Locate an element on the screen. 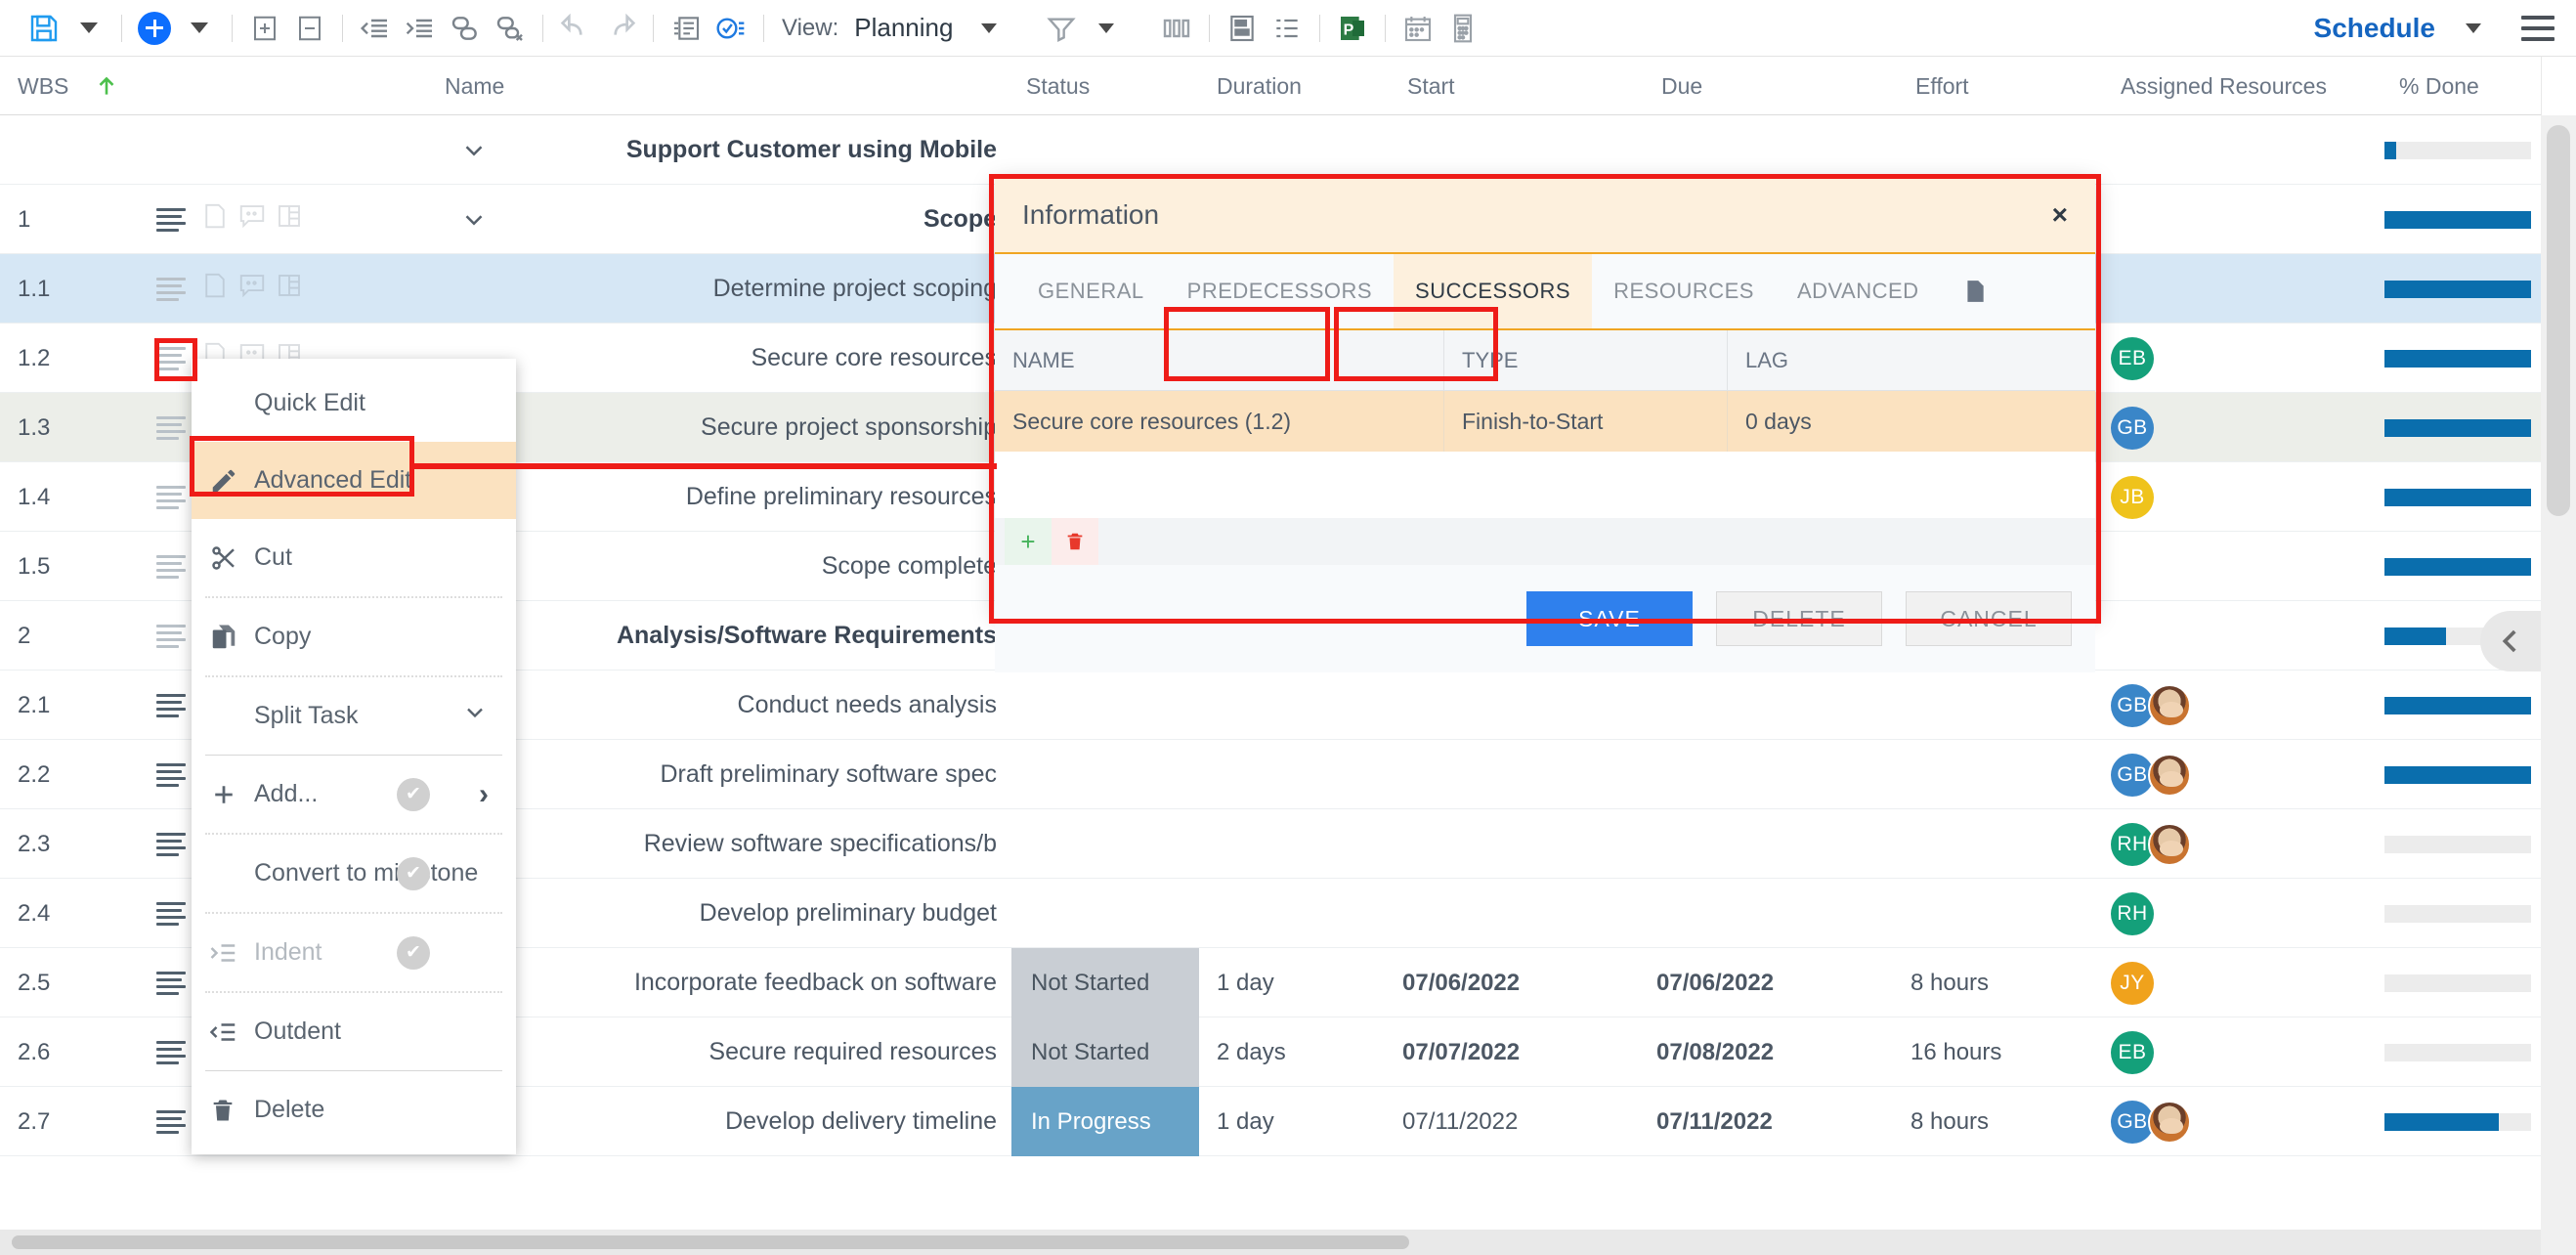 The width and height of the screenshot is (2576, 1255). expand-all-icon is located at coordinates (264, 29).